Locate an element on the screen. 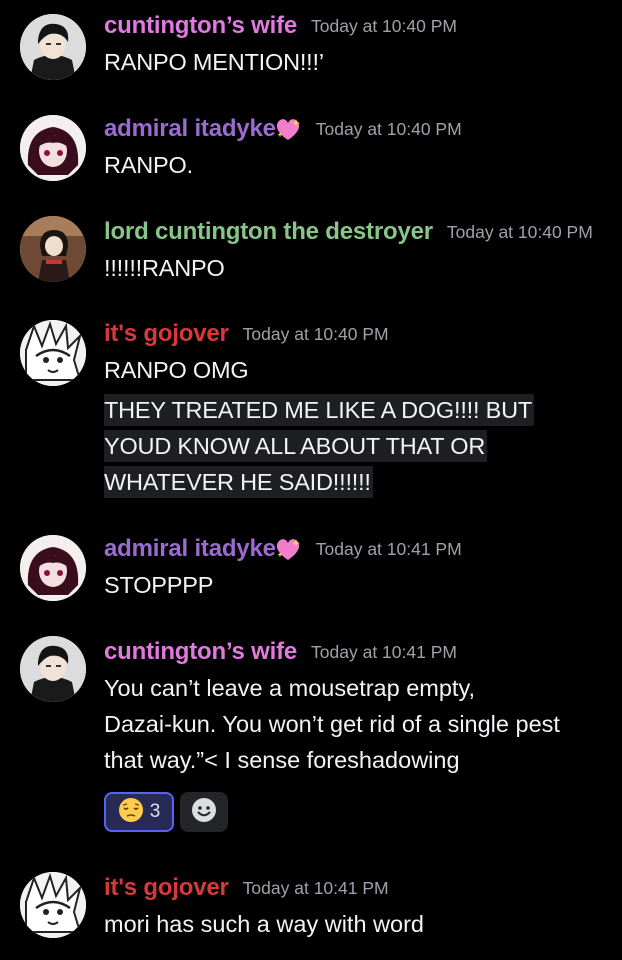  message-text-highlighted: WHATEVER HE SAID!!!!!! is located at coordinates (359, 482).